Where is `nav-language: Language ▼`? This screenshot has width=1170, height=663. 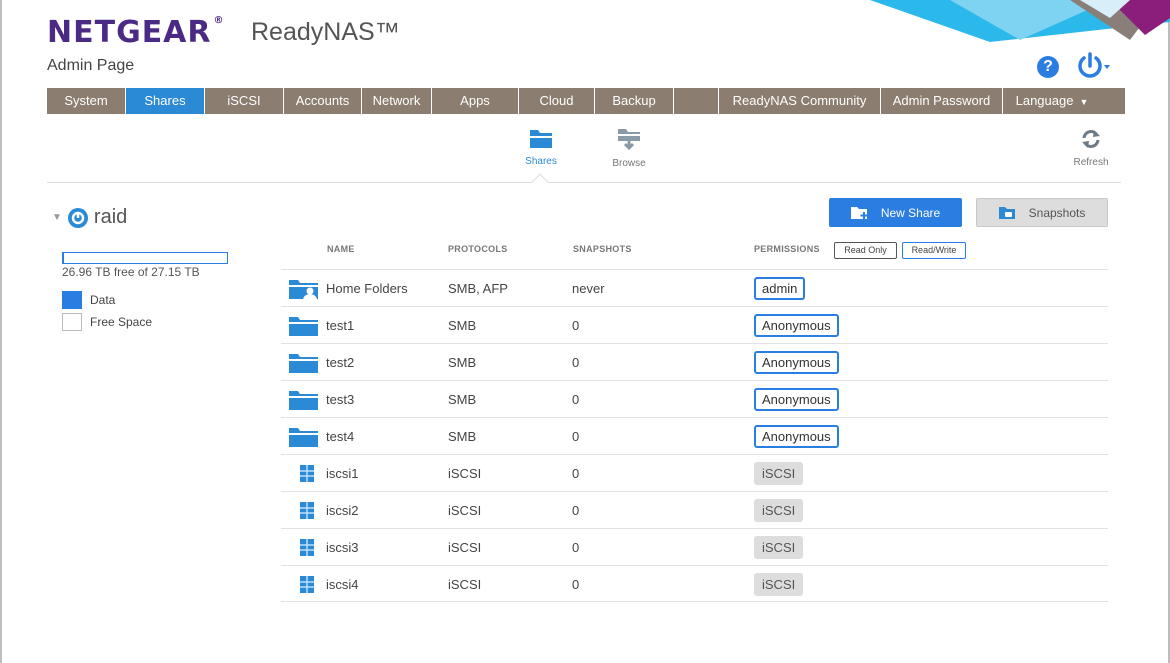
nav-language: Language ▼ is located at coordinates (1052, 101).